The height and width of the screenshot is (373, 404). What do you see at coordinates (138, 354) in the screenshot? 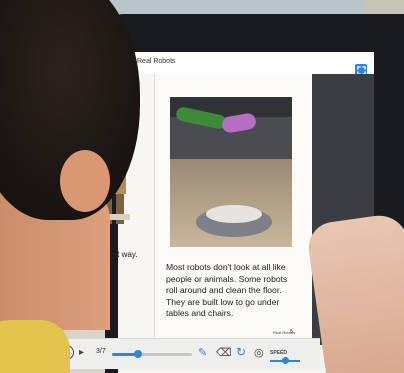
I see `progress-thumb` at bounding box center [138, 354].